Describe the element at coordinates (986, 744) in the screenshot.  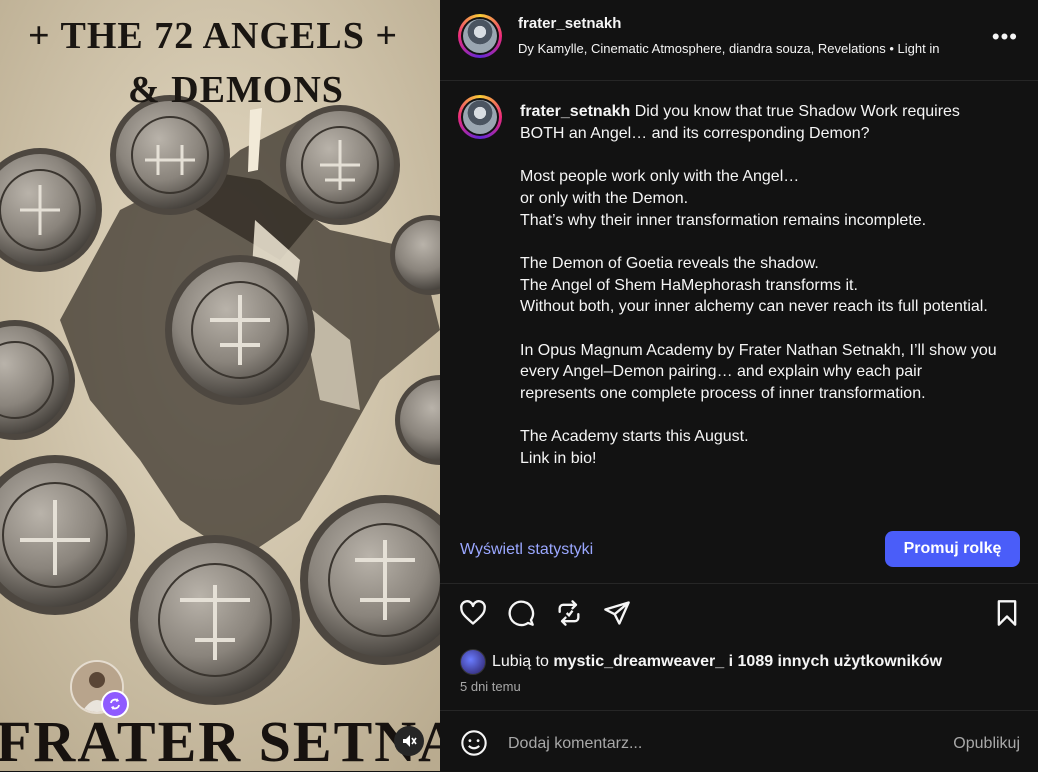
I see `post-comment-button: Opublikuj` at that location.